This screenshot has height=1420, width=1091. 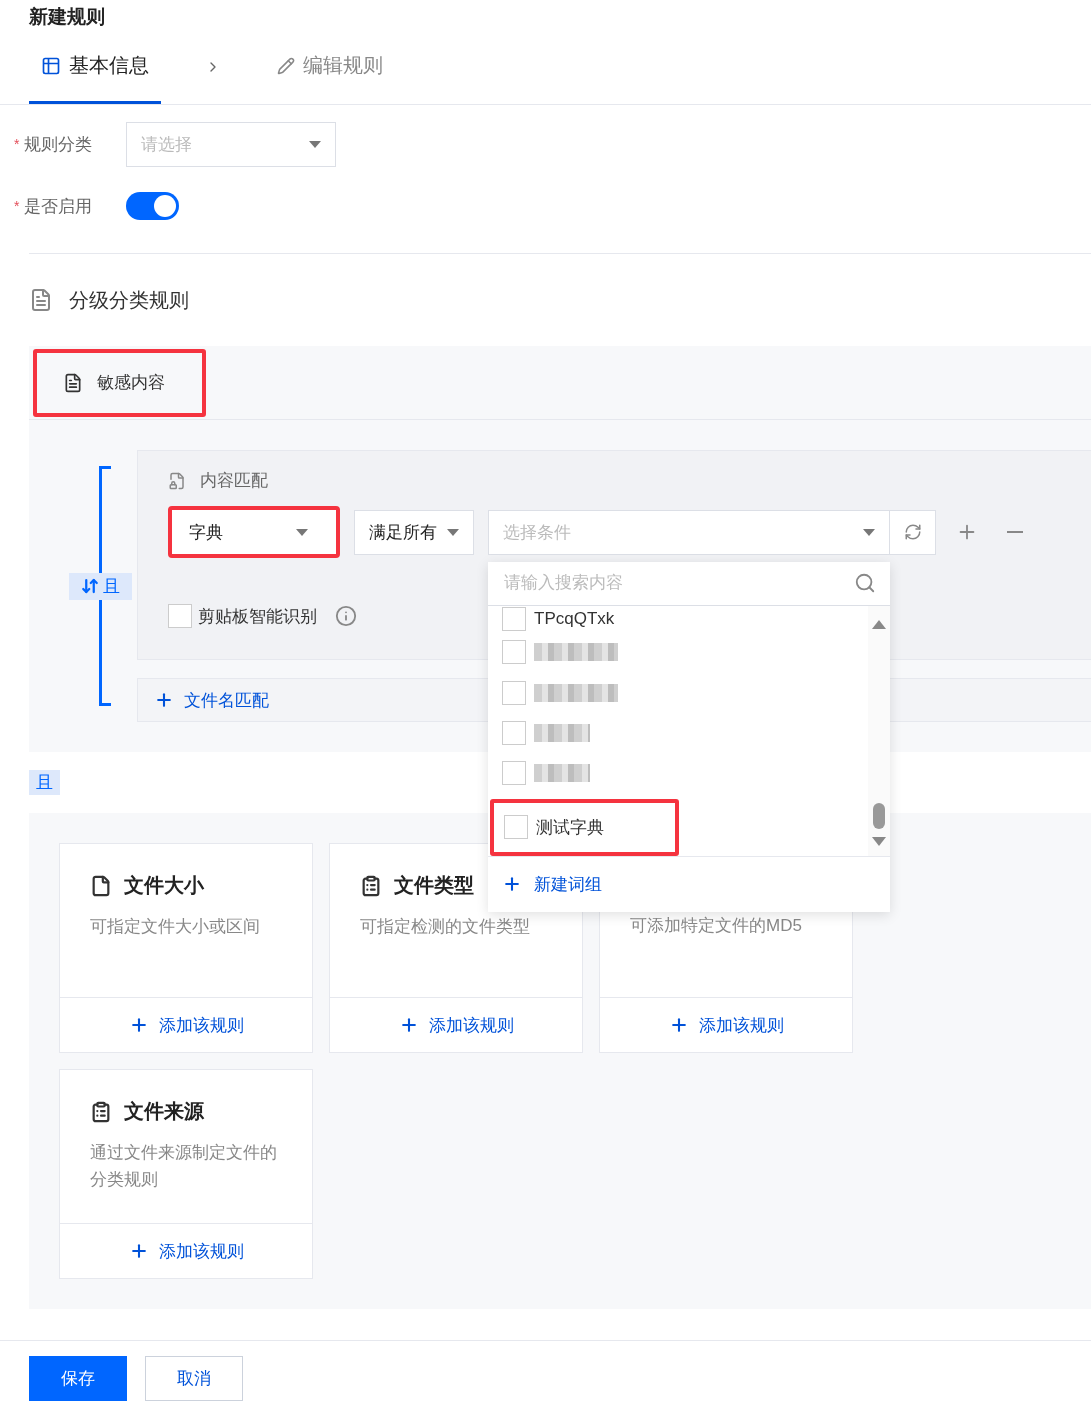 I want to click on new-group-button: 新建词组, so click(x=689, y=883).